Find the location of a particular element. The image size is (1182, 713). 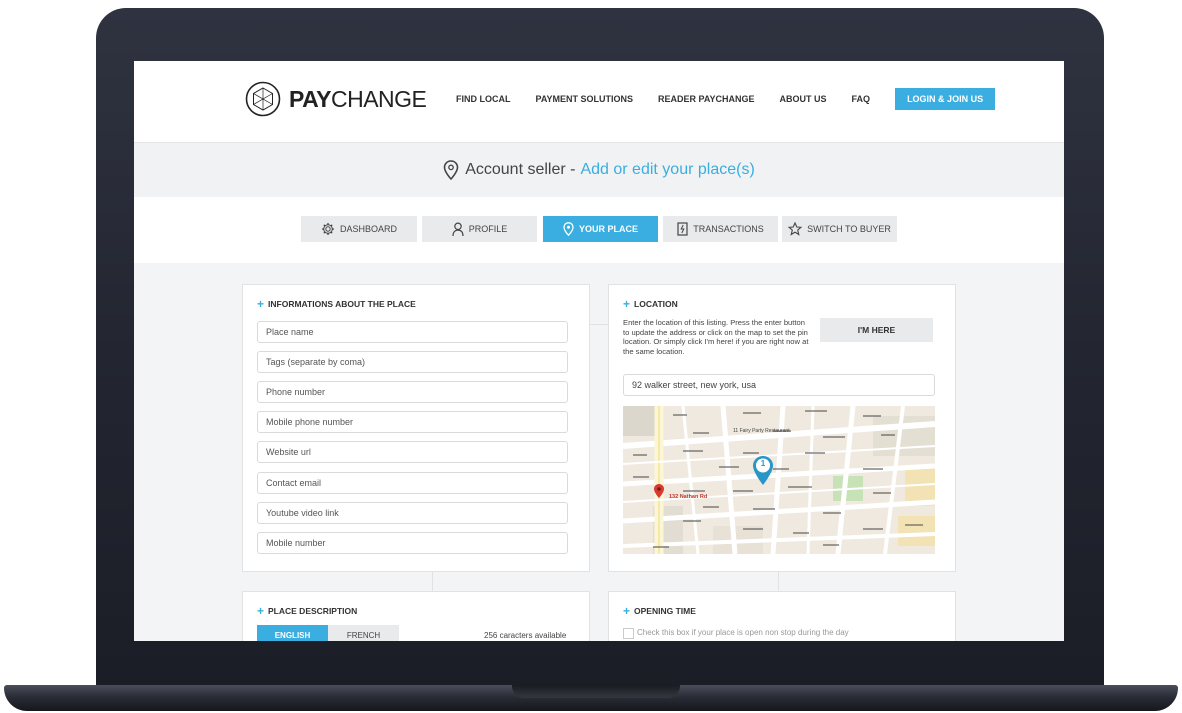

tab-switch-to-buyer-label: SWITCH TO BUYER is located at coordinates (849, 229).